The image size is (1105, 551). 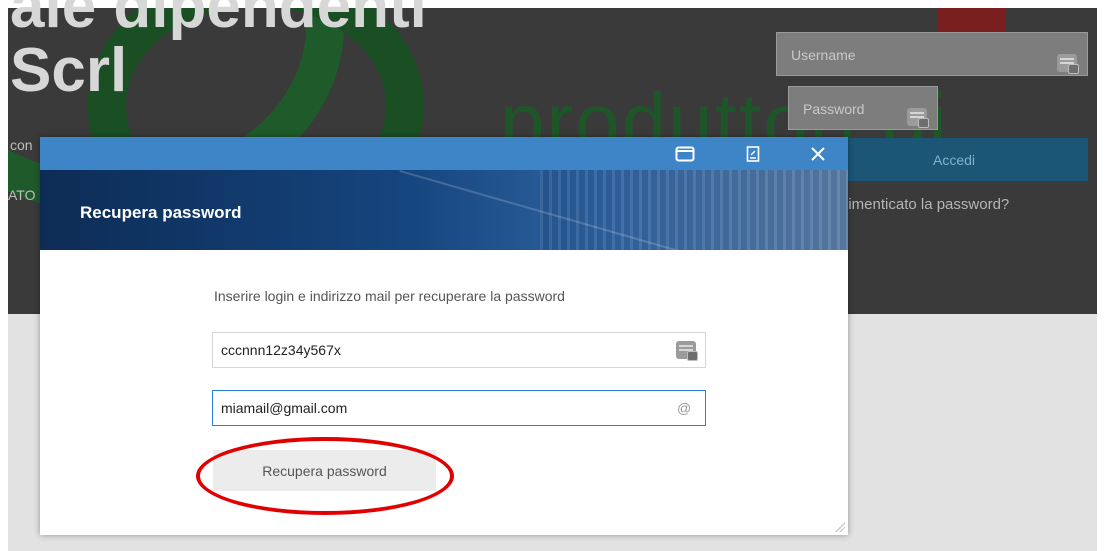 I want to click on maximize-icon, so click(x=685, y=153).